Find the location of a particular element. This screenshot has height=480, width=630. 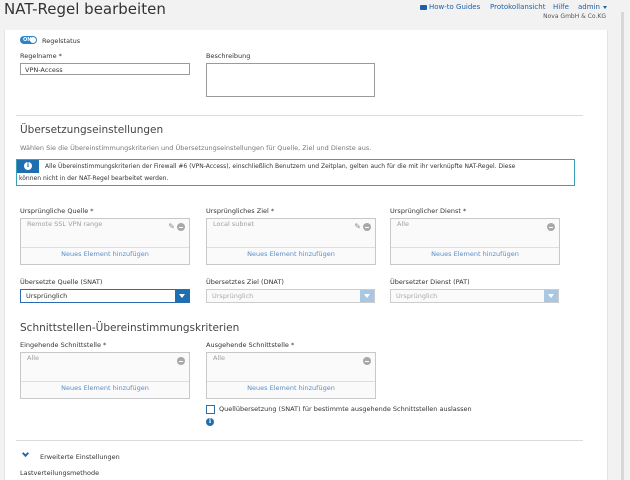

pat-select: Ursprünglich is located at coordinates (474, 296).